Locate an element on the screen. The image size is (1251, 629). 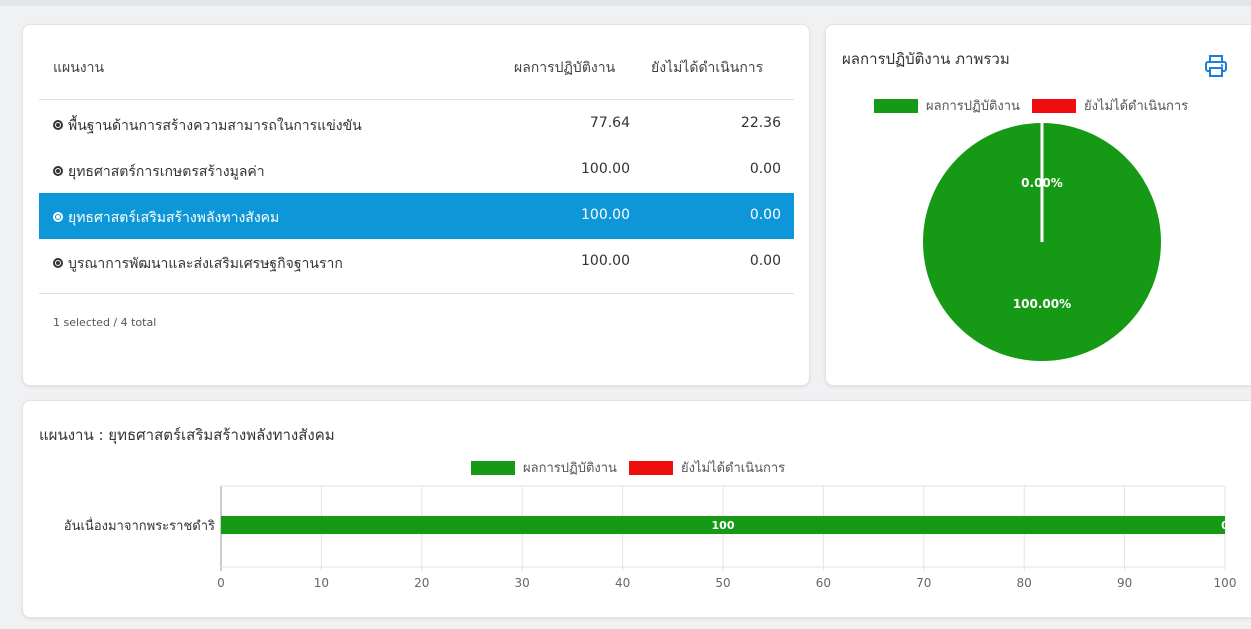
y-category-label: อันเนื่องมาจากพระราชดำริ is located at coordinates (139, 525).